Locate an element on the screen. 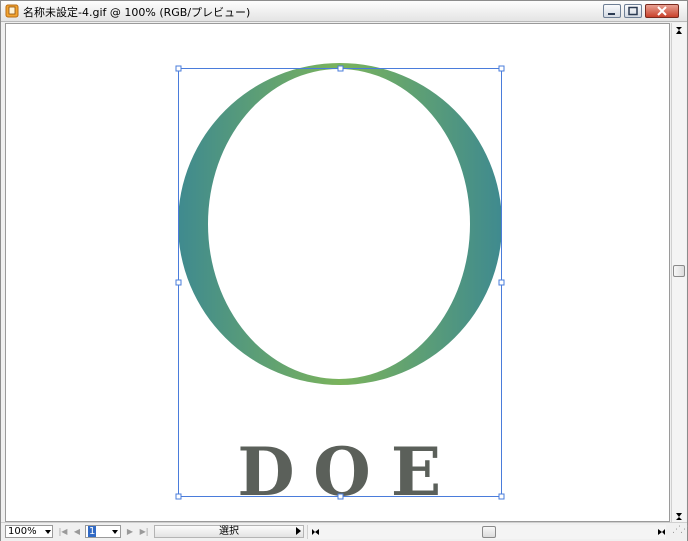 The height and width of the screenshot is (541, 688). next-page-icon: ▶ is located at coordinates (130, 531).